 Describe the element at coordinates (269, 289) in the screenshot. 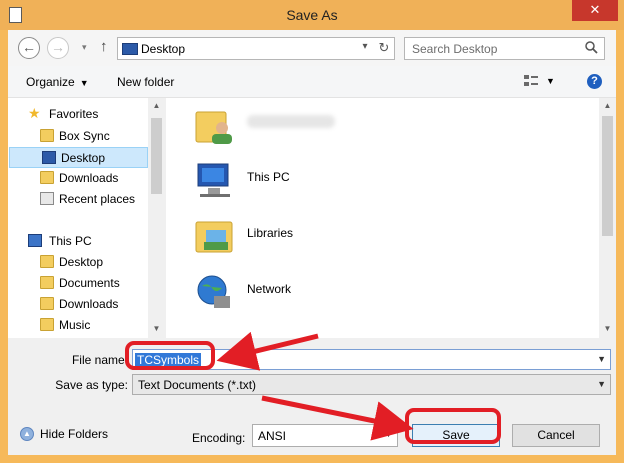

I see `item-label: Network` at that location.